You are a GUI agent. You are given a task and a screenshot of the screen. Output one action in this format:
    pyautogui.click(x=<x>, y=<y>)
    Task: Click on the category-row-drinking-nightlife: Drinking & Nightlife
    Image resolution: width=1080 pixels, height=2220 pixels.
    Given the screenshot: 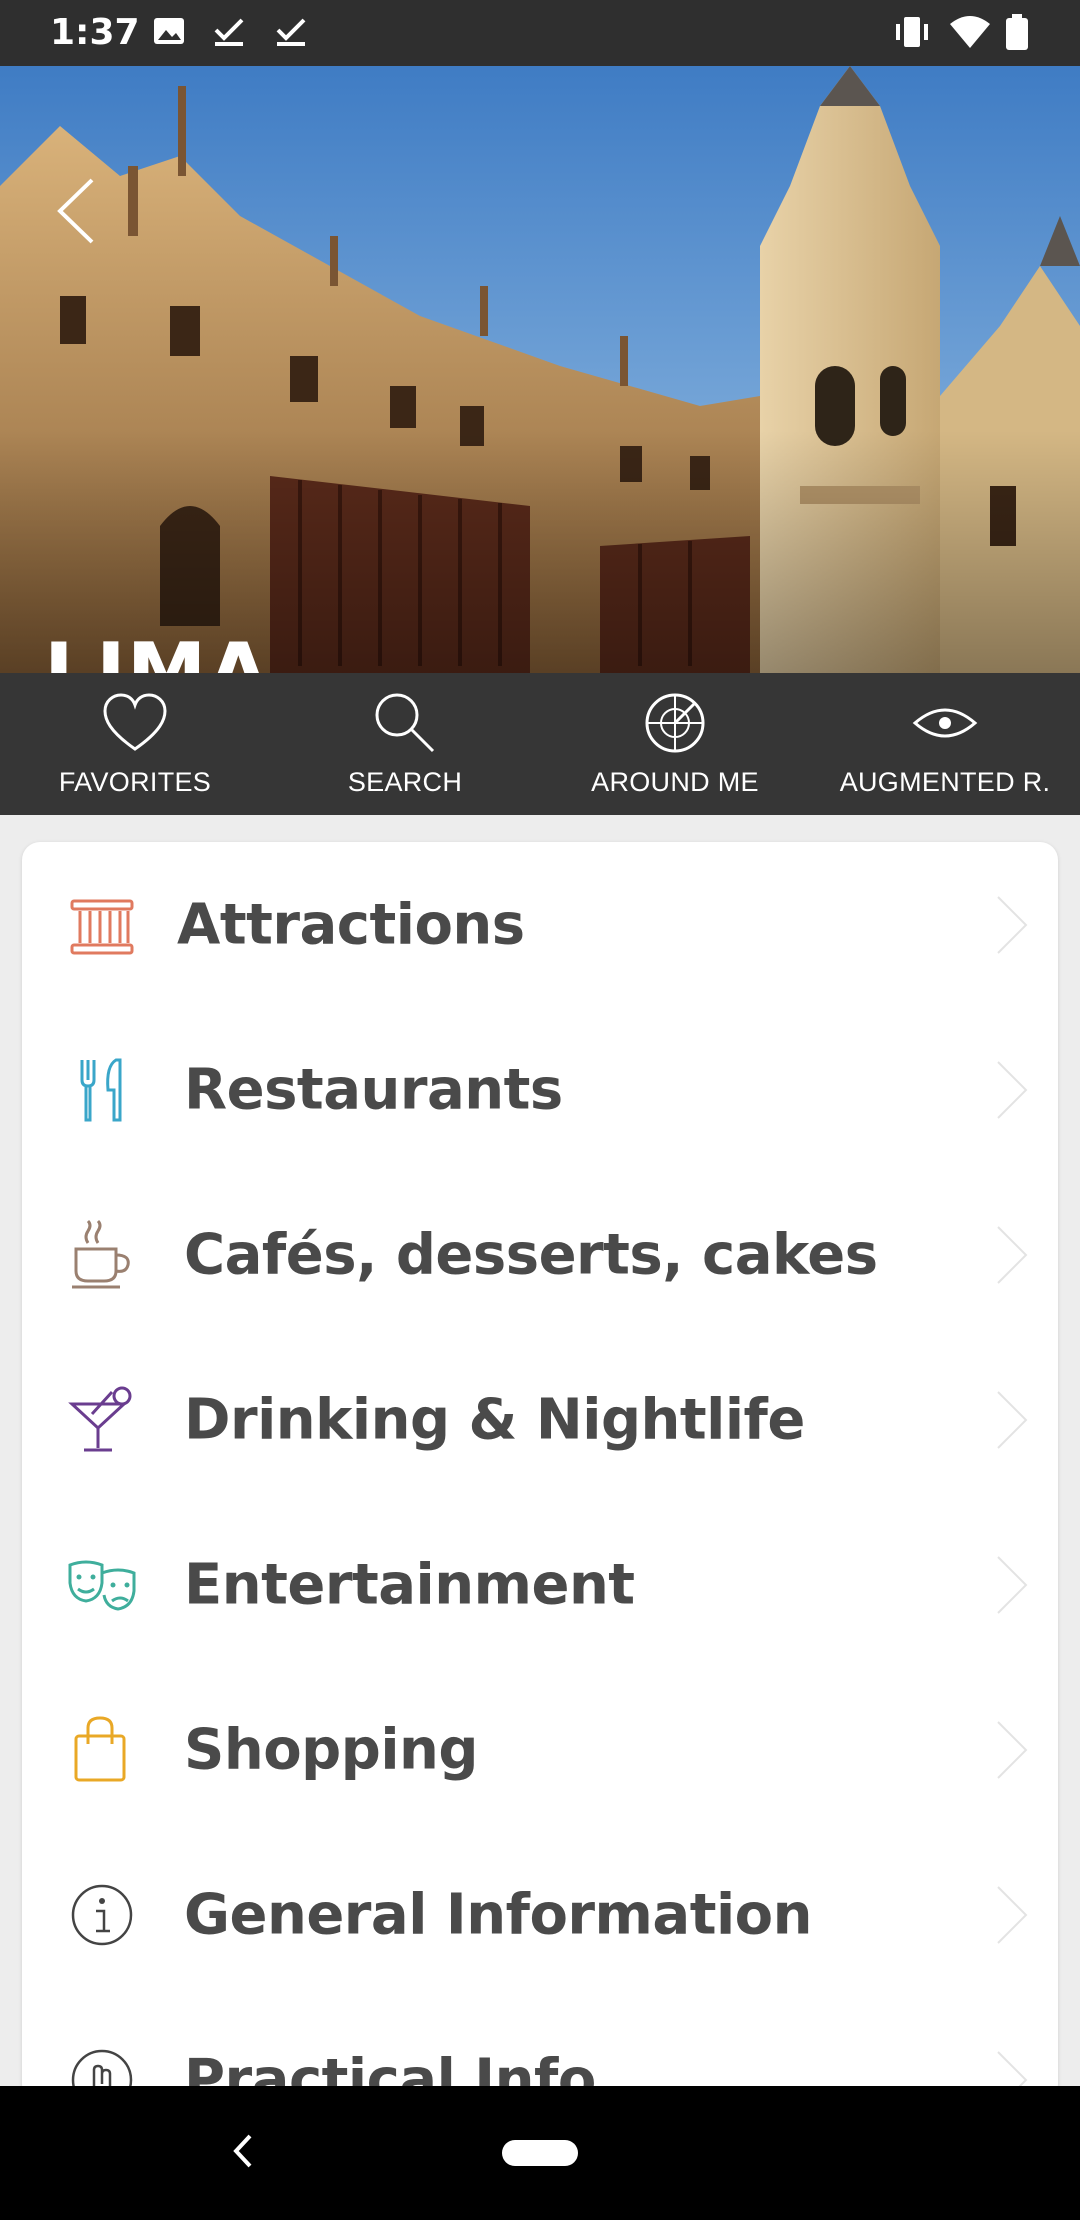 What is the action you would take?
    pyautogui.click(x=540, y=1419)
    